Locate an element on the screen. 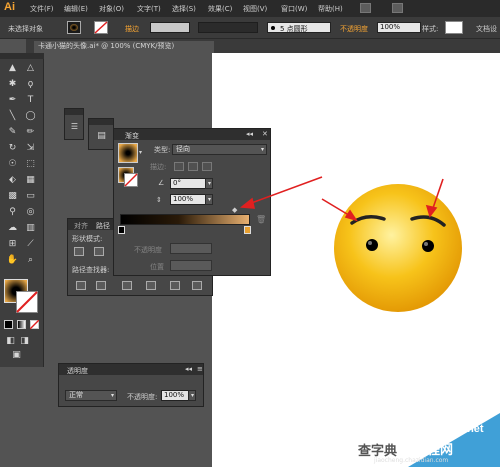  unite-icon is located at coordinates (79, 251).